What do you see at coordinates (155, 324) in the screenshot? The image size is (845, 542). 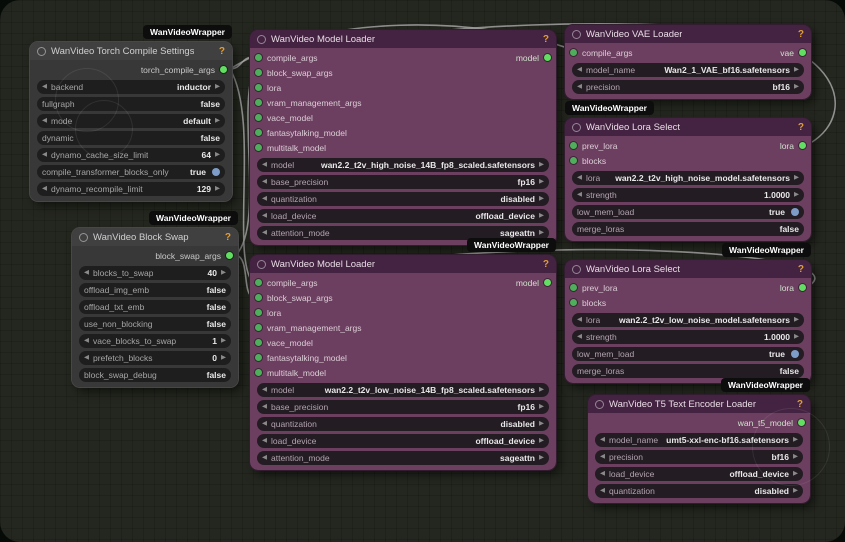 I see `widget-use-non-blocking: use_non_blocking false` at bounding box center [155, 324].